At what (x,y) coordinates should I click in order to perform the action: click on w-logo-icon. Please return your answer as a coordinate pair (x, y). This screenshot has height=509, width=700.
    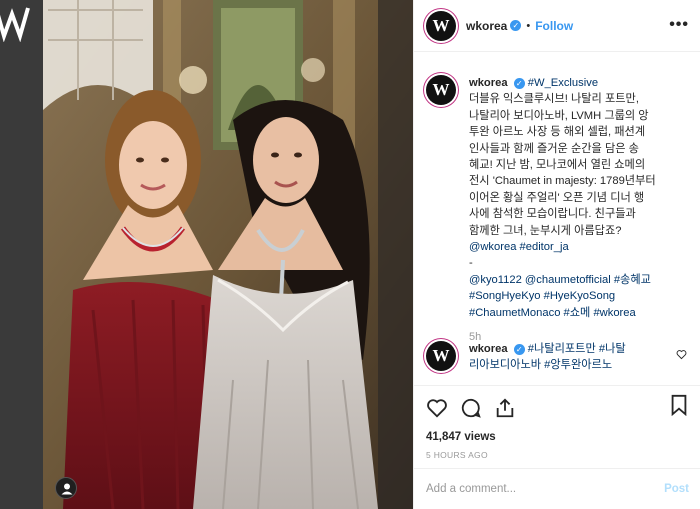
    Looking at the image, I should click on (15, 24).